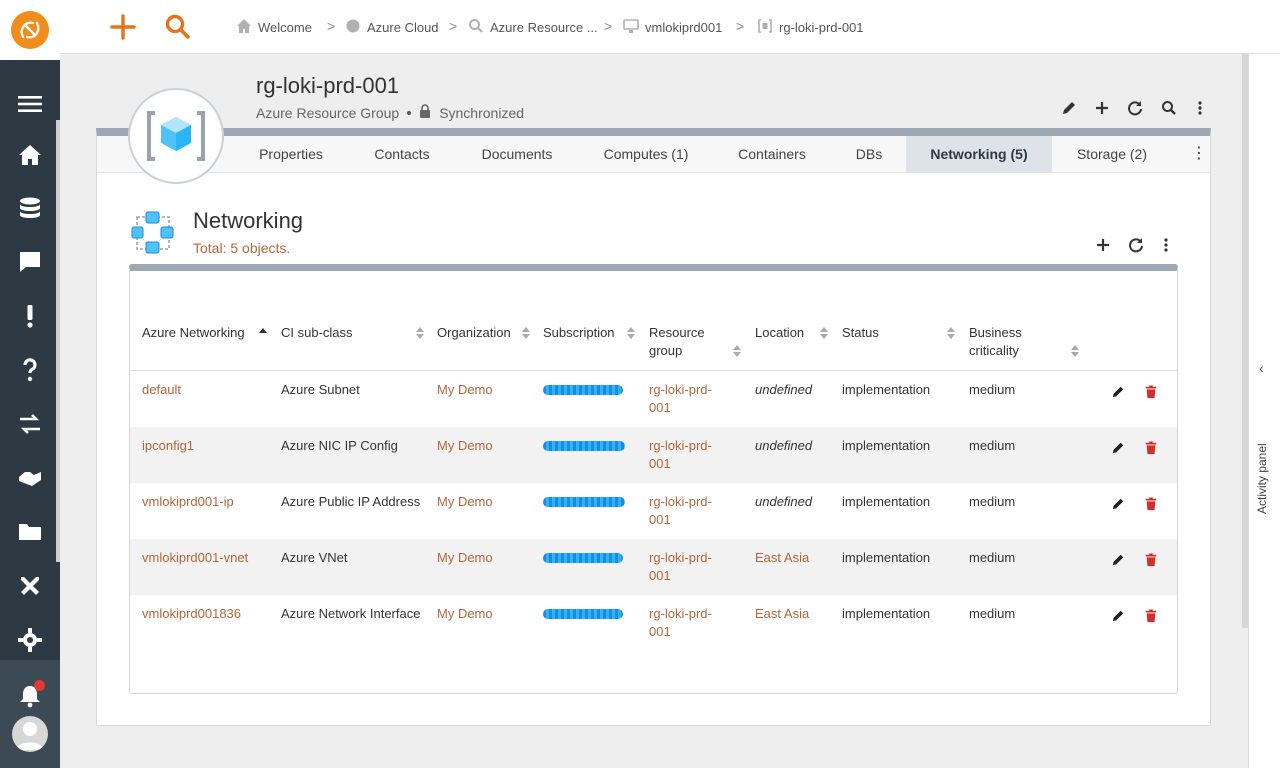  I want to click on cell-name: vmlokiprd001836, so click(191, 614).